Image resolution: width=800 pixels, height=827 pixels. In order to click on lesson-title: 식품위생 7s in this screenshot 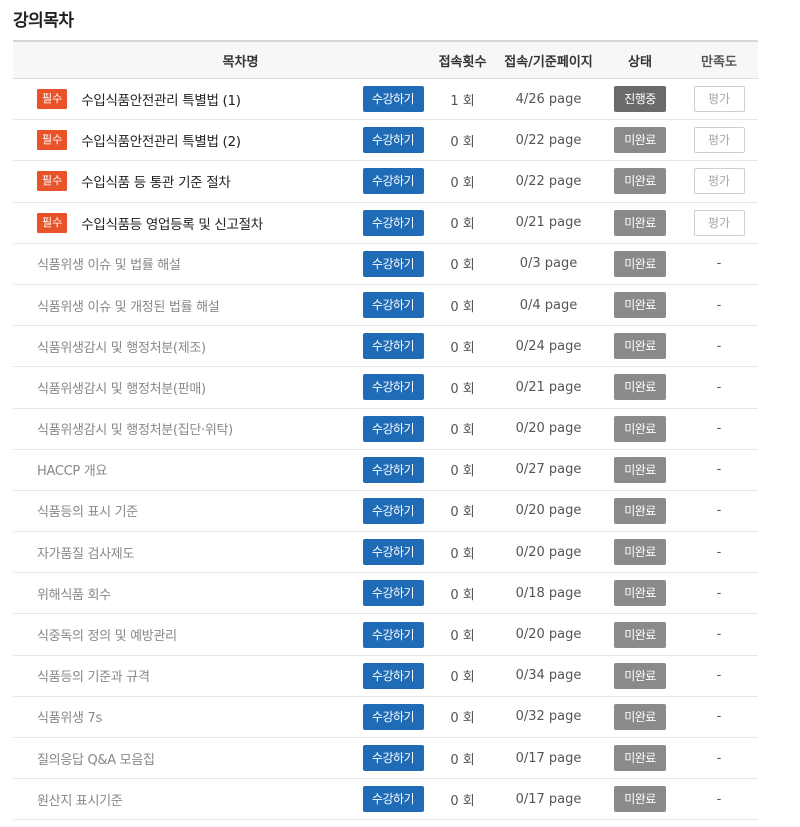, I will do `click(69, 719)`.